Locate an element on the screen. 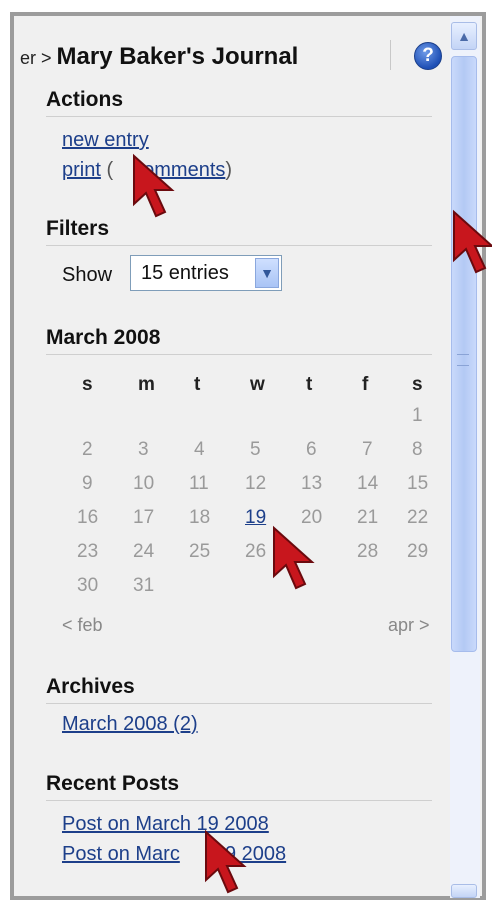  archives-heading: Archives is located at coordinates (239, 689).